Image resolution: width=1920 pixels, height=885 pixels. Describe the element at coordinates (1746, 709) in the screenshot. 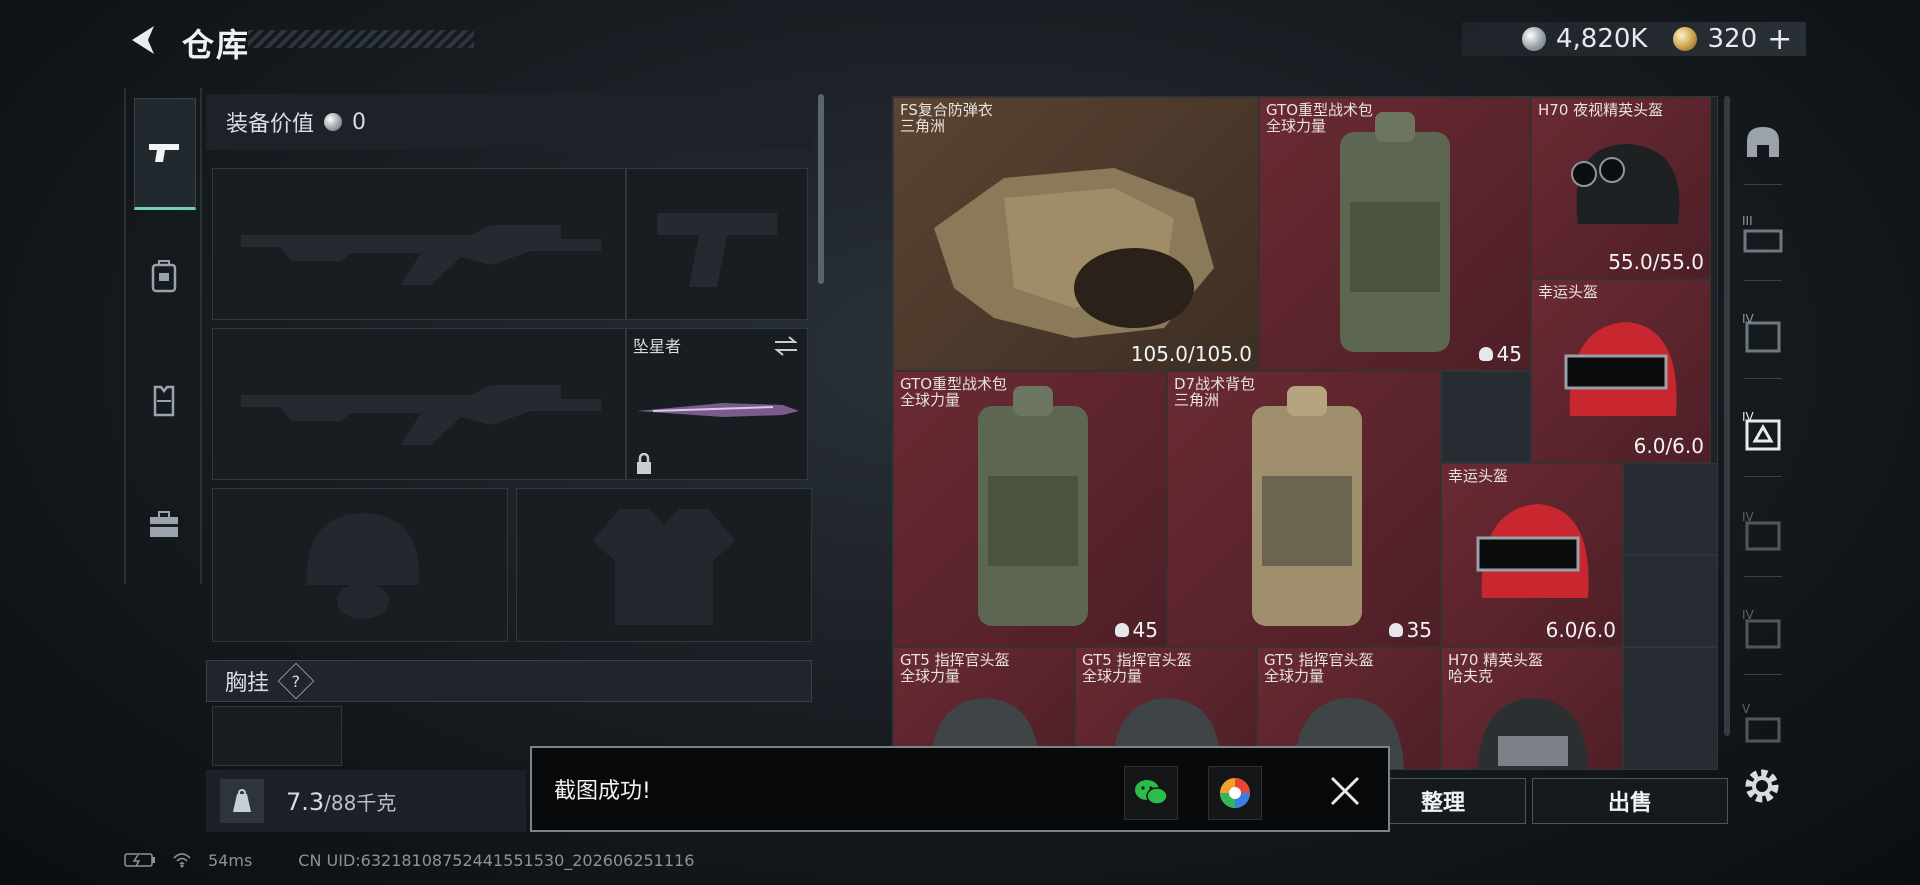

I see `tier-label: V` at that location.